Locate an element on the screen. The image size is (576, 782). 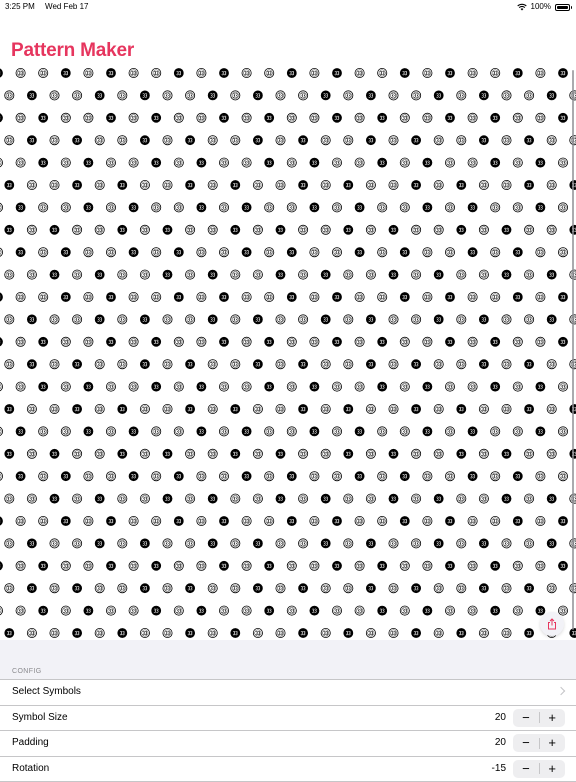
symbol-size-increment-button: + is located at coordinates (552, 718).